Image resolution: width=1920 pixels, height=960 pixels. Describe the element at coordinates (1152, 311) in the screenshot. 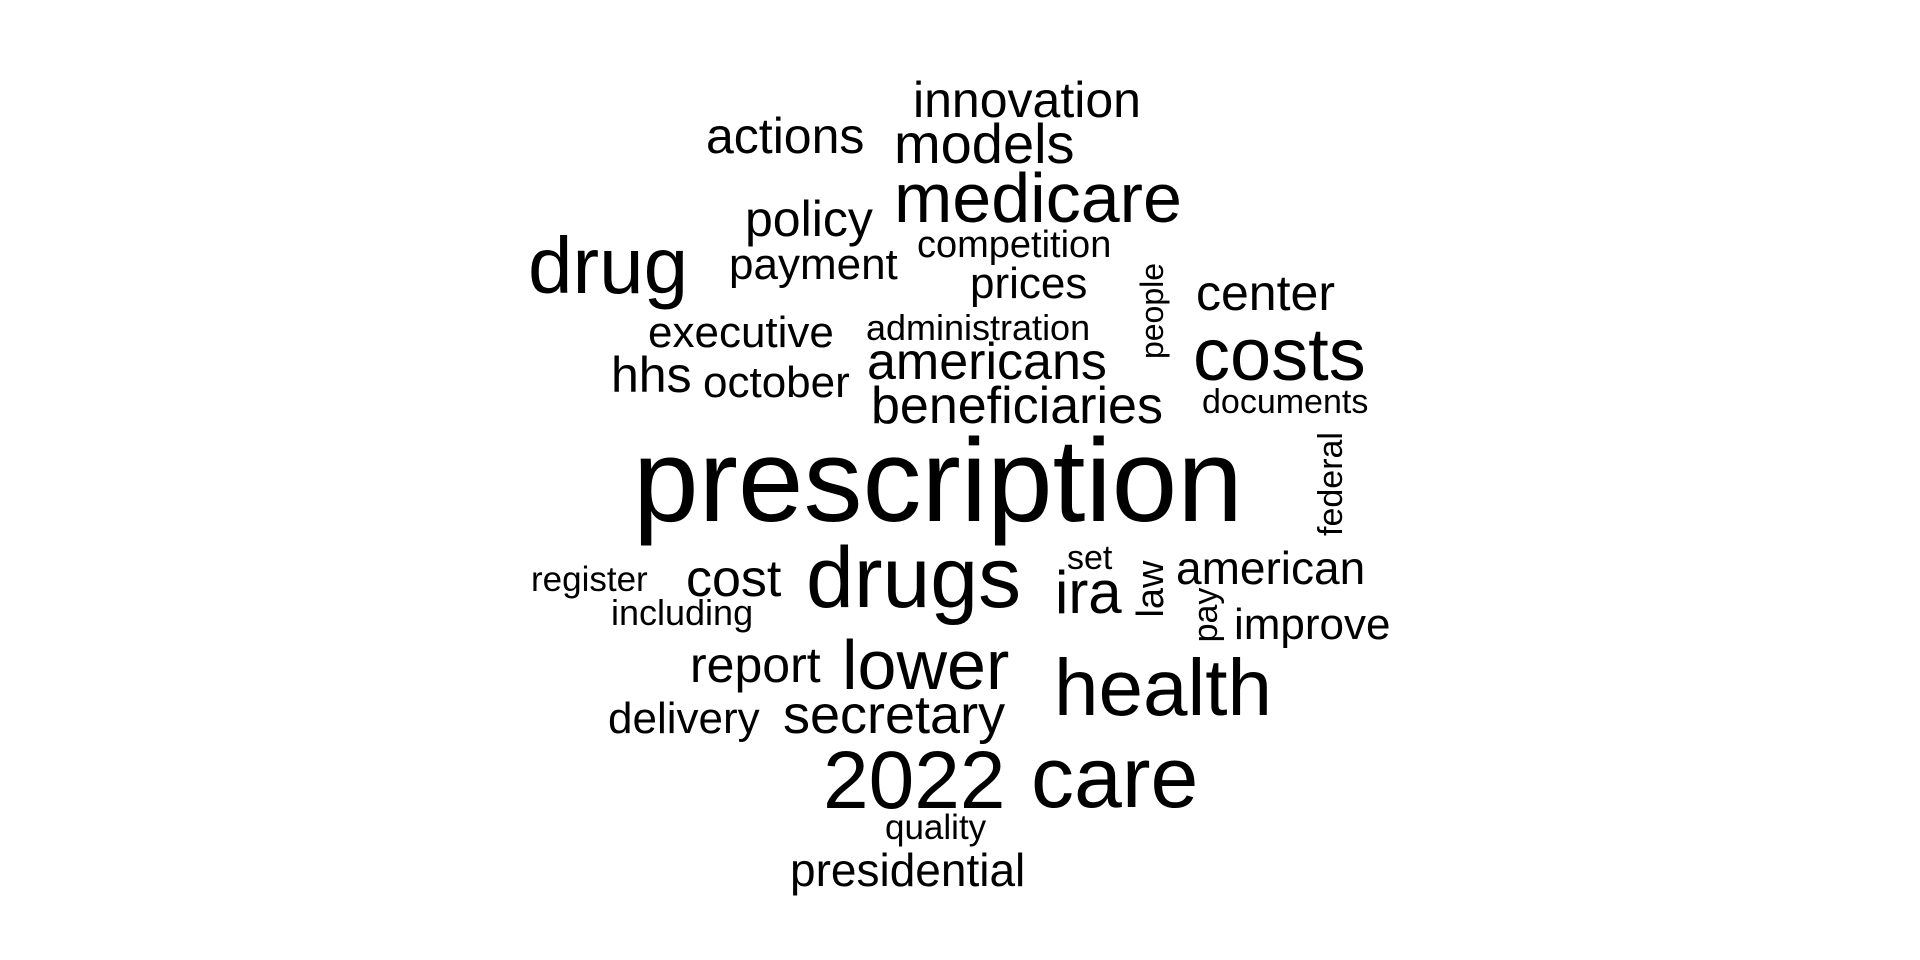

I see `word-people: people` at that location.